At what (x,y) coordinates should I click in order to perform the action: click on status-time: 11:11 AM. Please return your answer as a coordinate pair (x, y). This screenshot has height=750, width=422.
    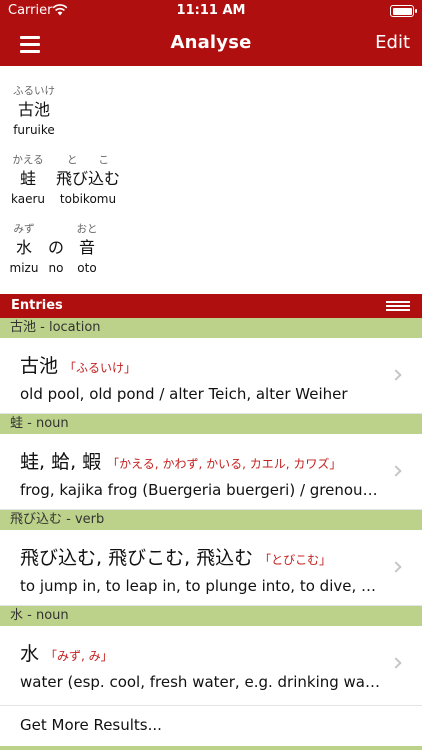
    Looking at the image, I should click on (211, 10).